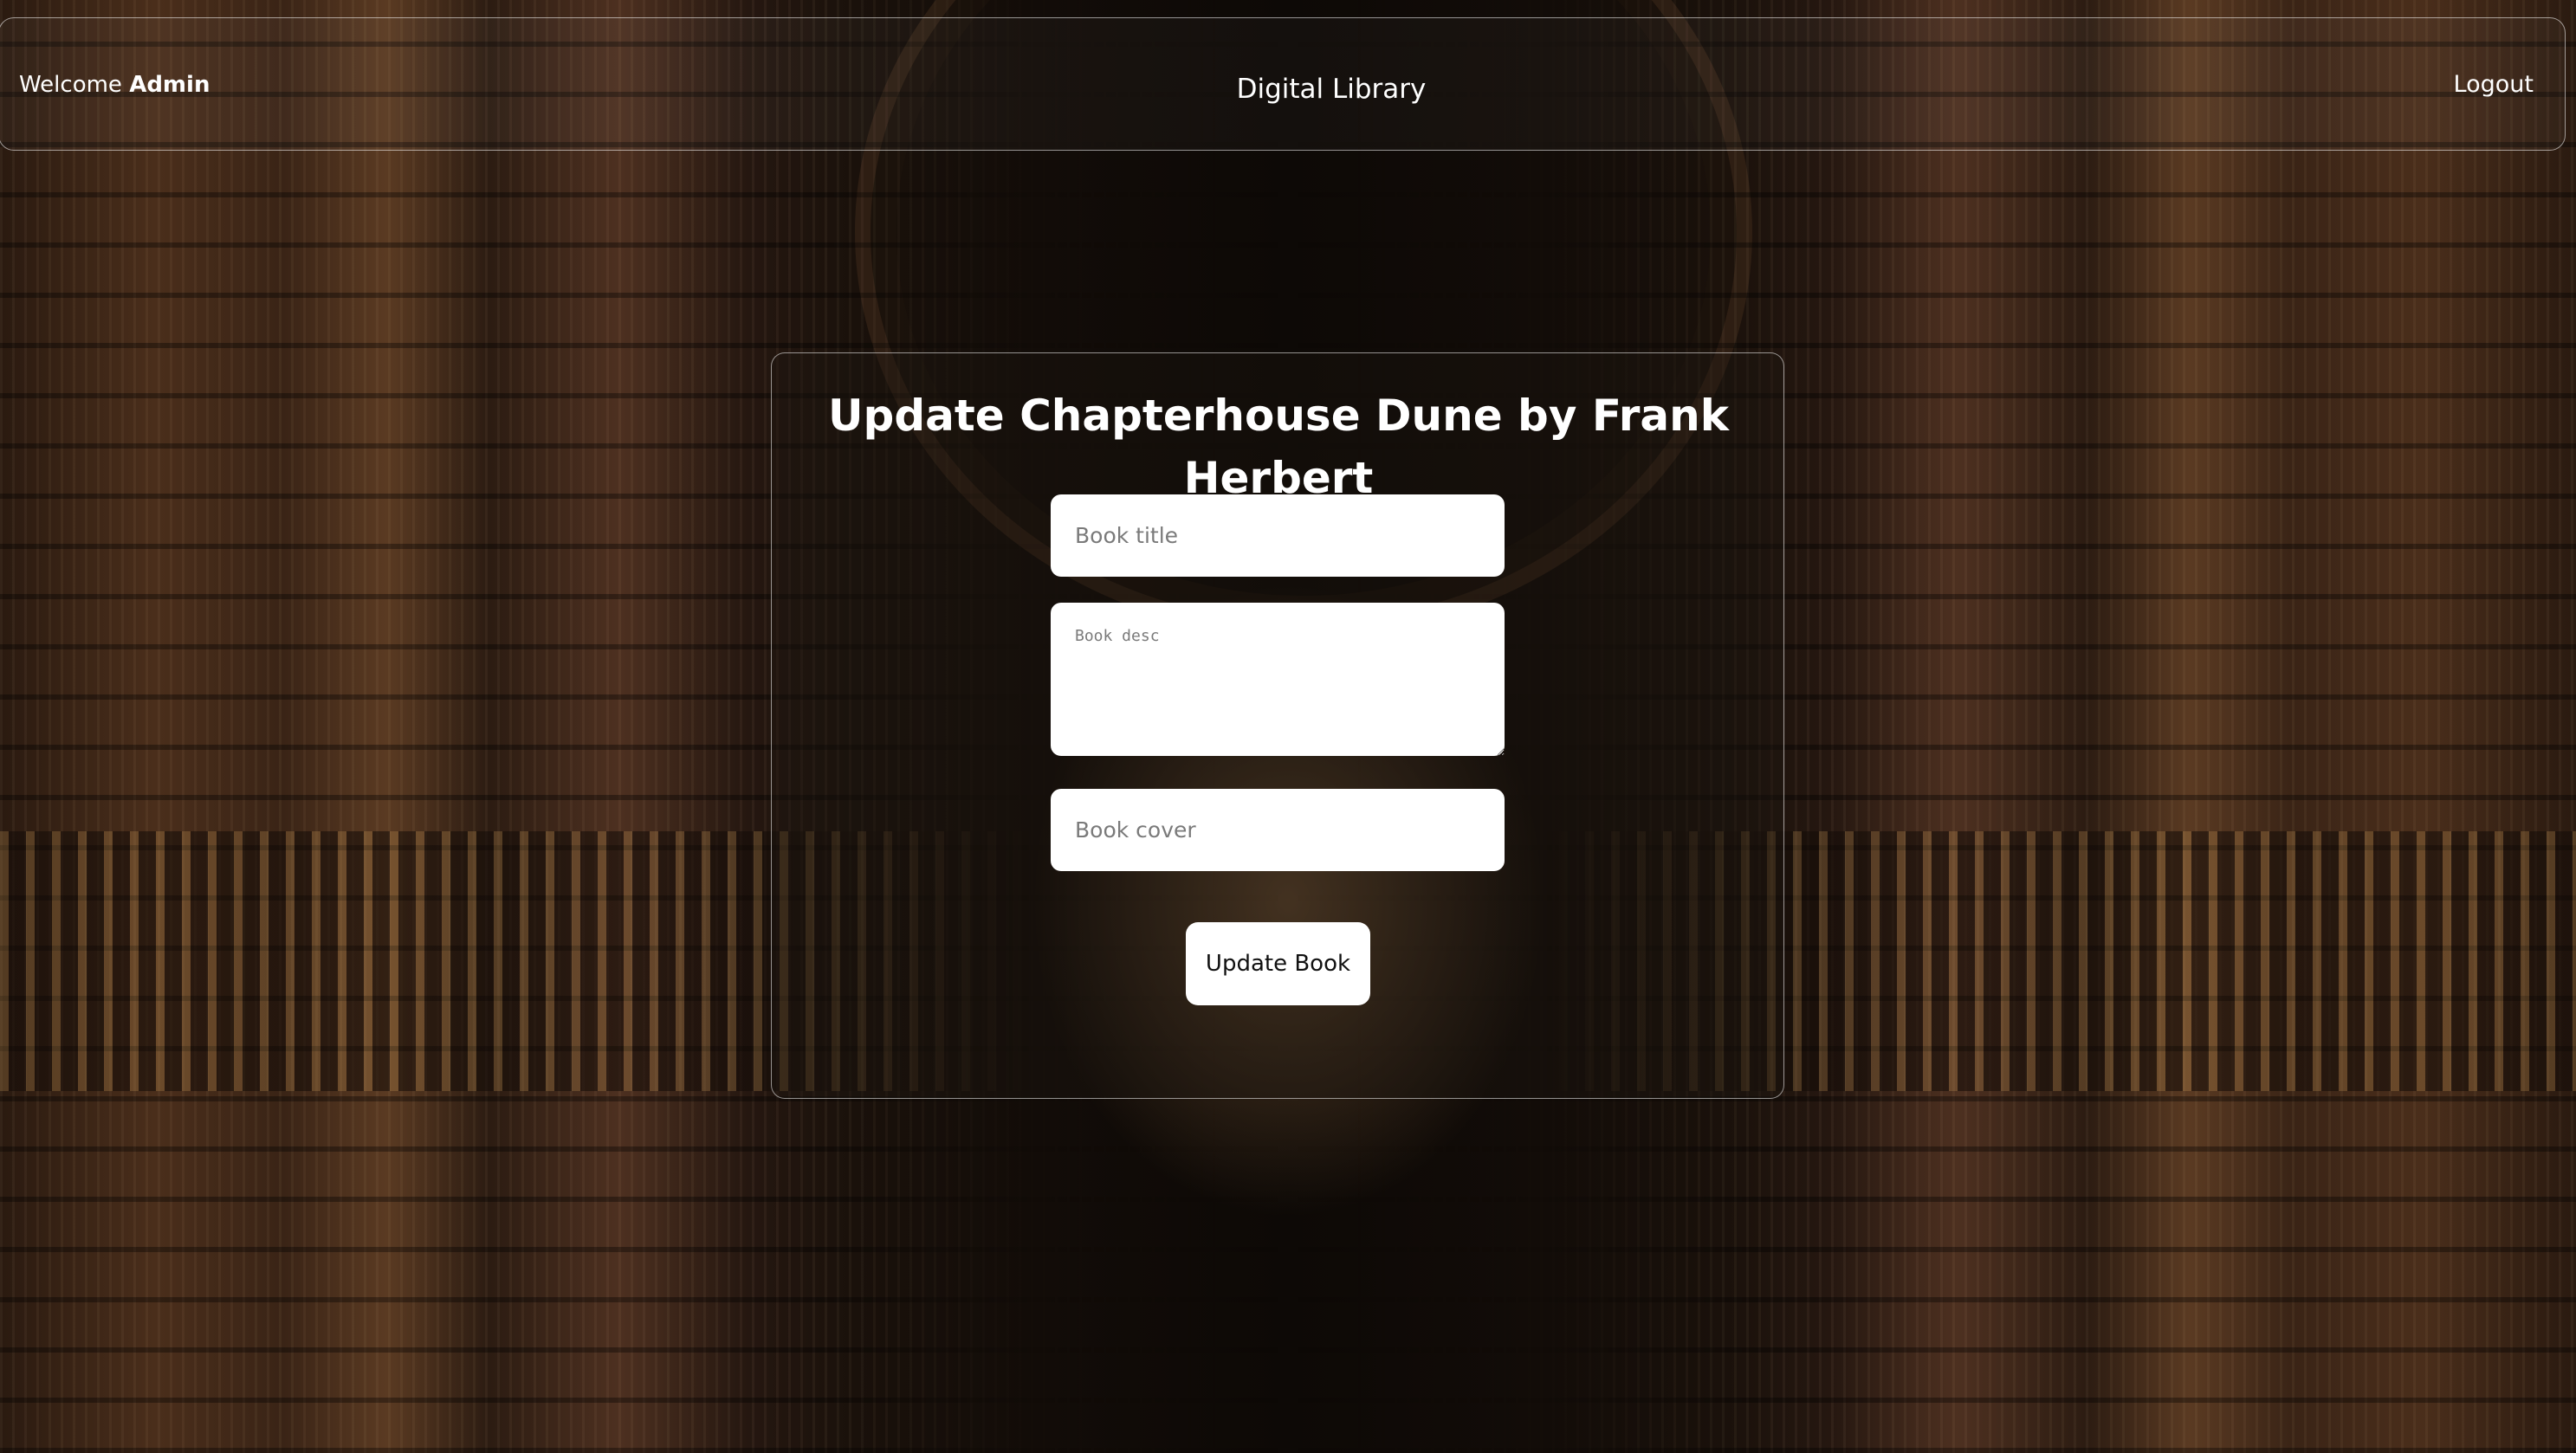 This screenshot has height=1453, width=2576. Describe the element at coordinates (1278, 964) in the screenshot. I see `update-book-button: Update Book` at that location.